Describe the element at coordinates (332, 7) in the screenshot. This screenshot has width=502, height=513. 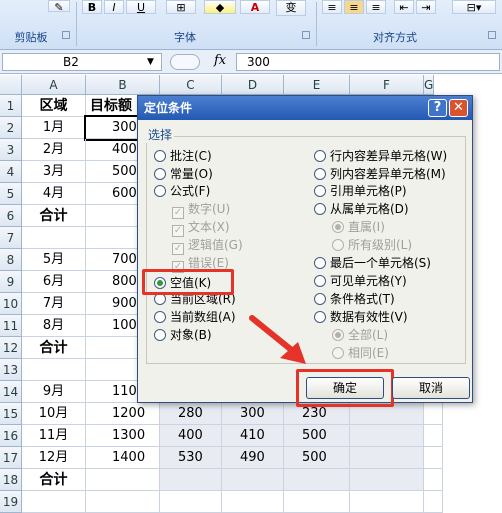
I see `align-left-button: ≡` at that location.